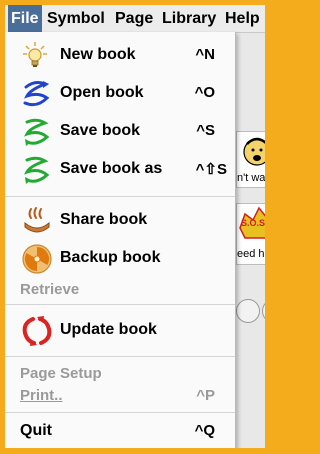 The width and height of the screenshot is (320, 454). Describe the element at coordinates (189, 18) in the screenshot. I see `menu-library: Library` at that location.